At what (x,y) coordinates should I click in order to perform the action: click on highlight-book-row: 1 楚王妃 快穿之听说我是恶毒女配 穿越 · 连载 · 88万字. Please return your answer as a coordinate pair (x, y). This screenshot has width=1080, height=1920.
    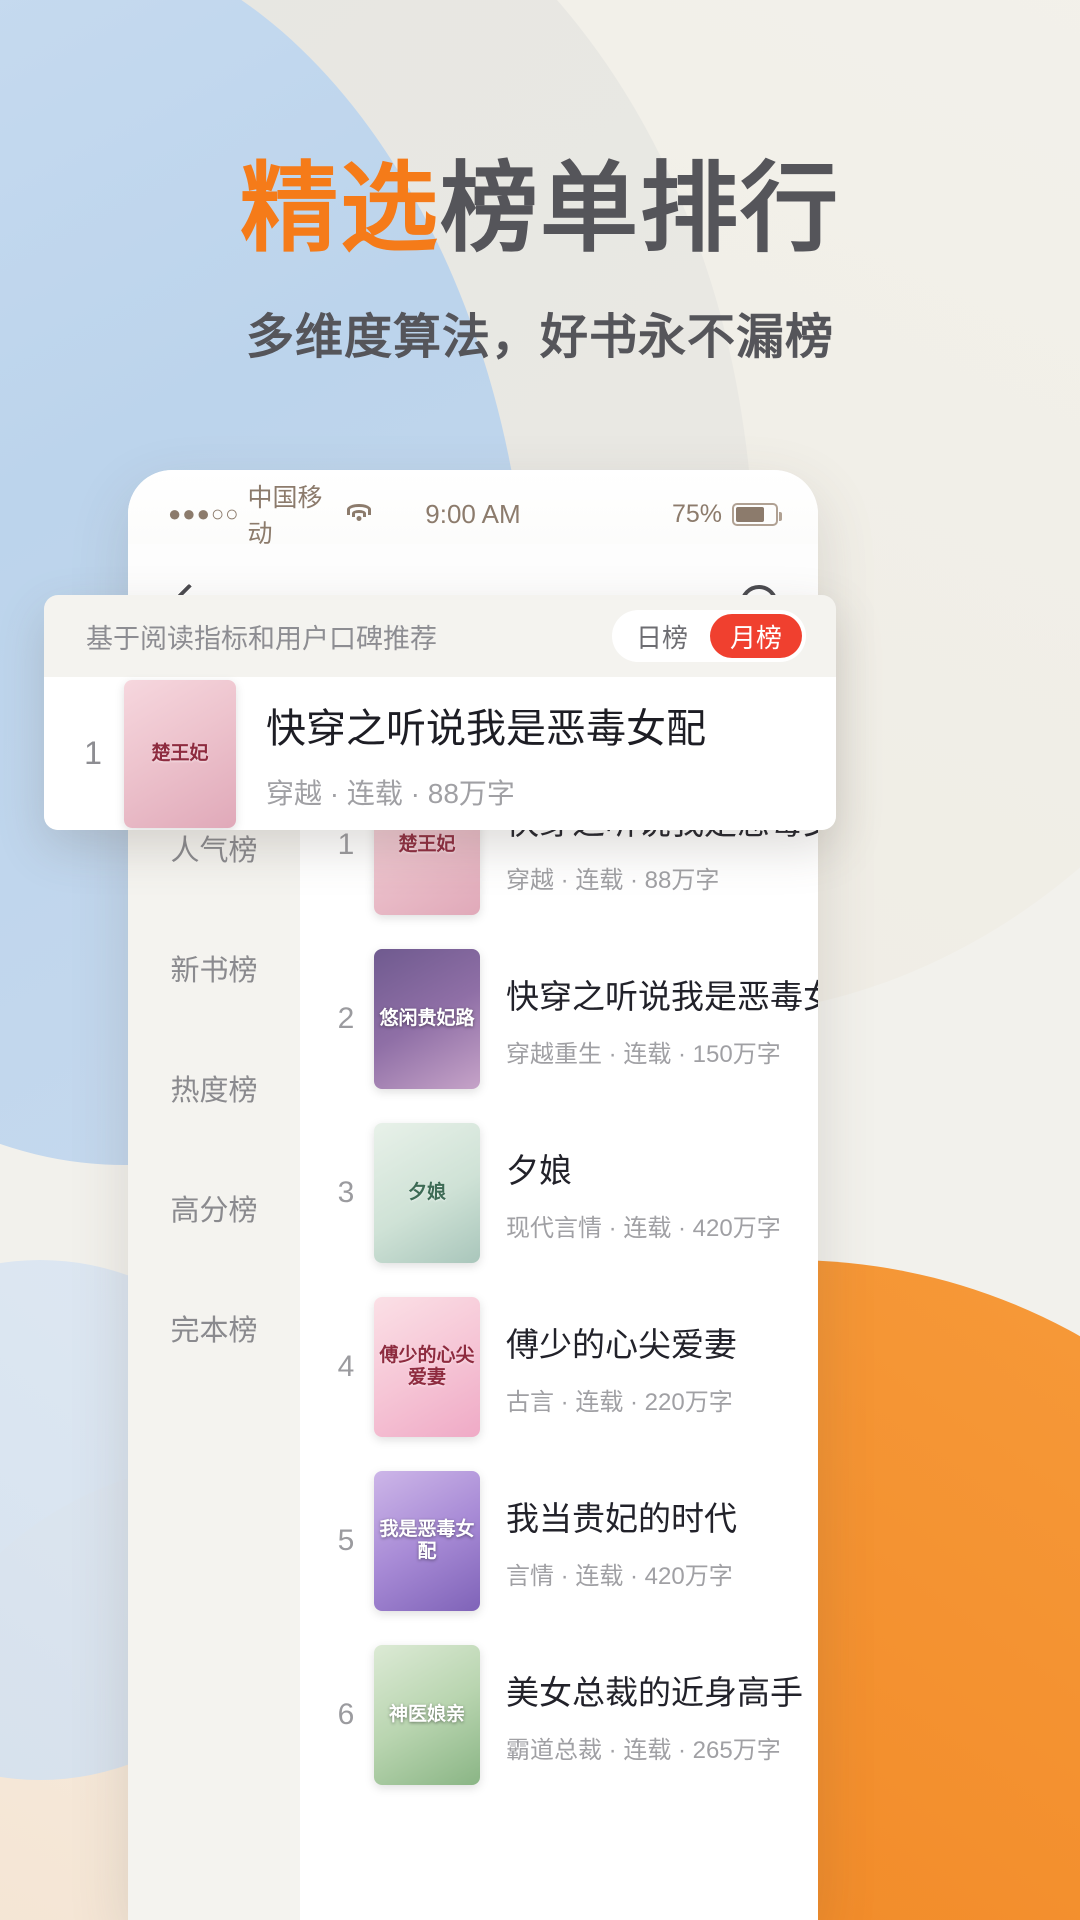
    Looking at the image, I should click on (440, 753).